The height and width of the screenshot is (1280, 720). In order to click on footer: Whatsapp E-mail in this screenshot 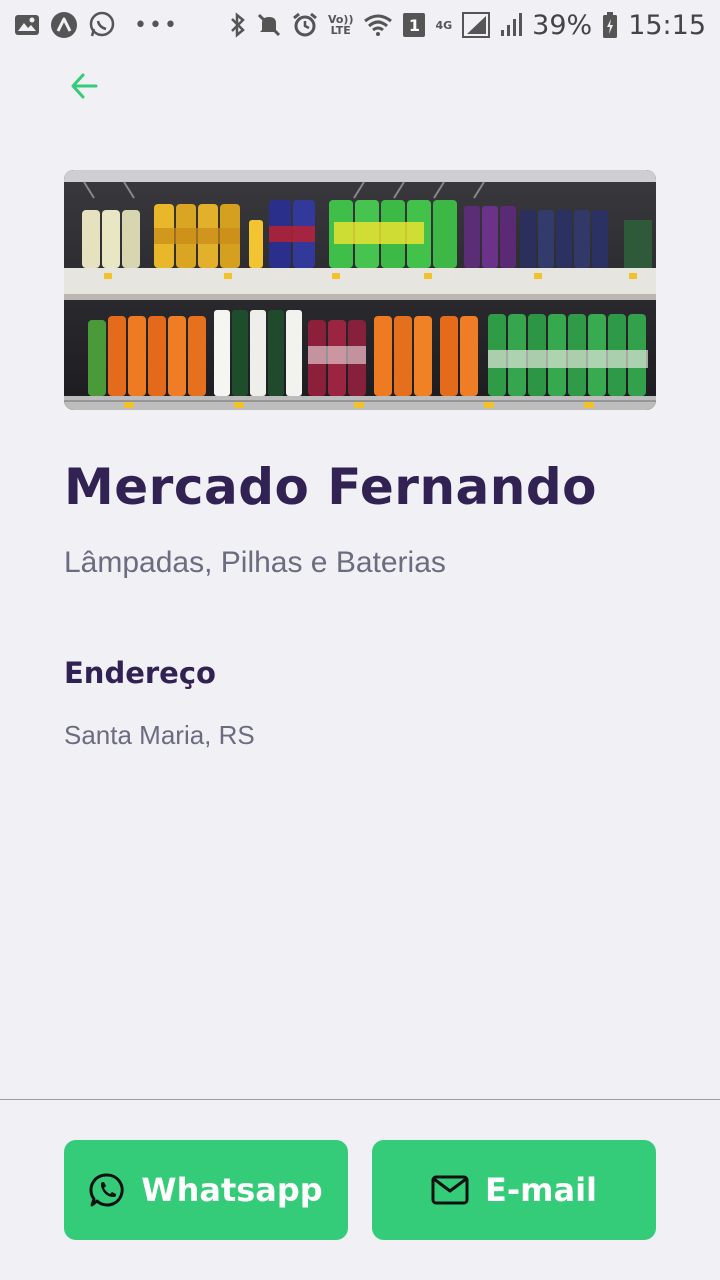, I will do `click(360, 1189)`.